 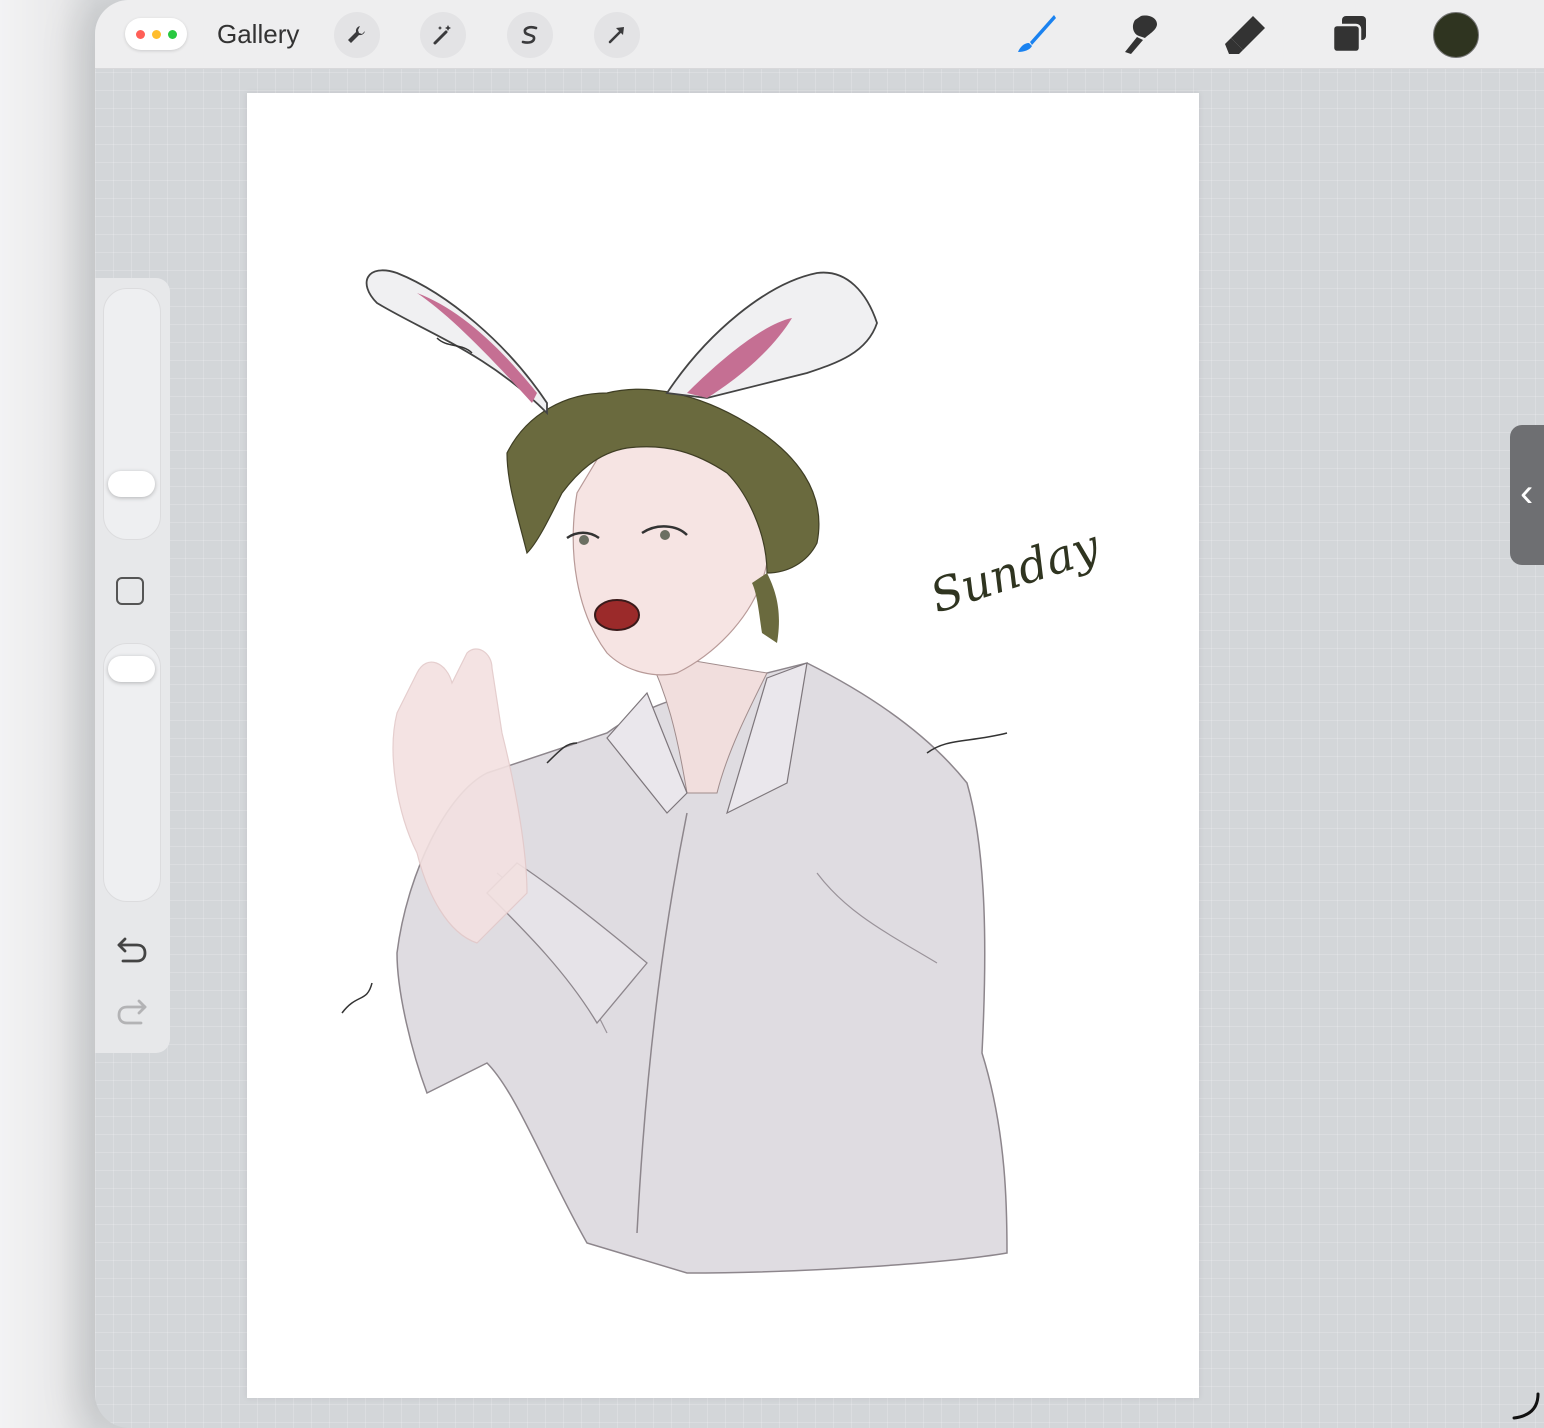 What do you see at coordinates (258, 34) in the screenshot?
I see `gallery-button: Gallery` at bounding box center [258, 34].